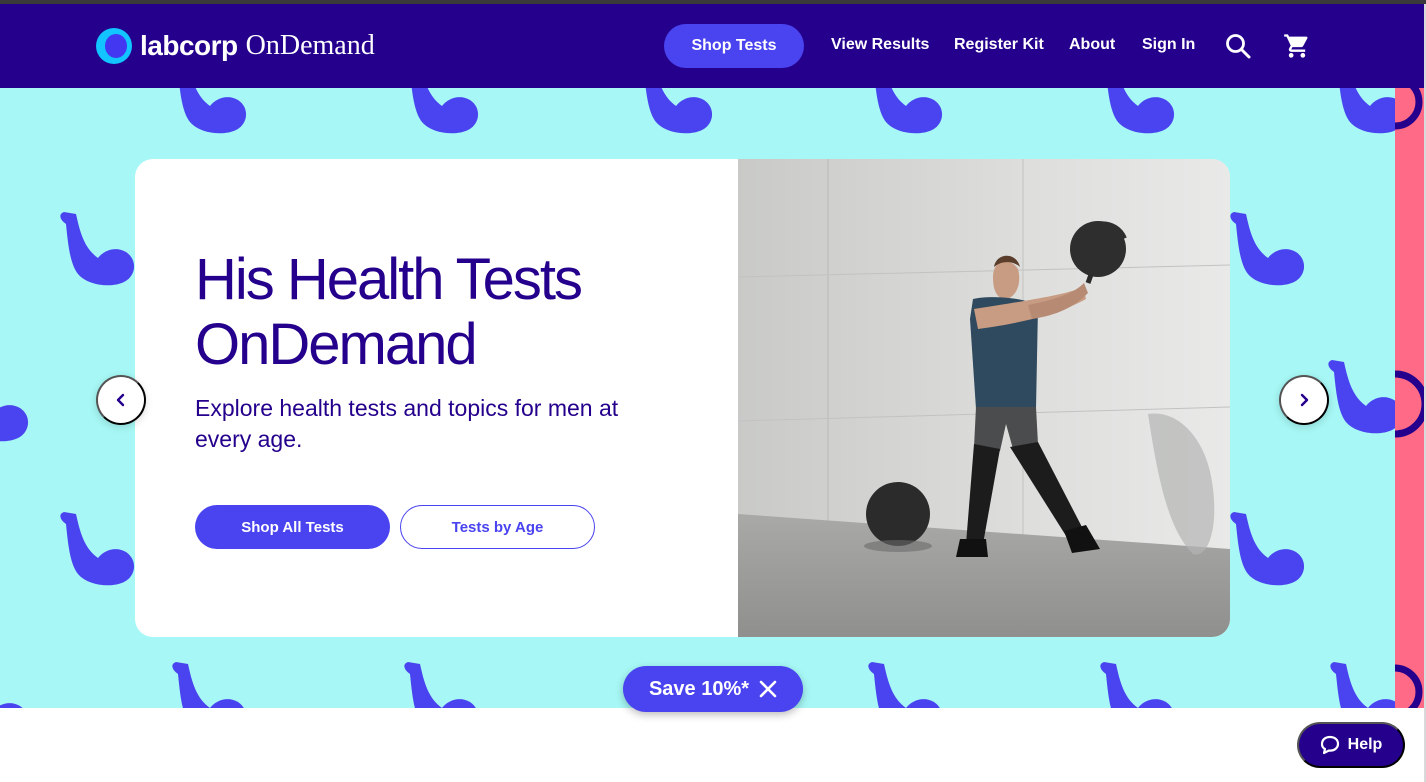 This screenshot has width=1426, height=782. Describe the element at coordinates (114, 46) in the screenshot. I see `labcorp-logo-icon` at that location.